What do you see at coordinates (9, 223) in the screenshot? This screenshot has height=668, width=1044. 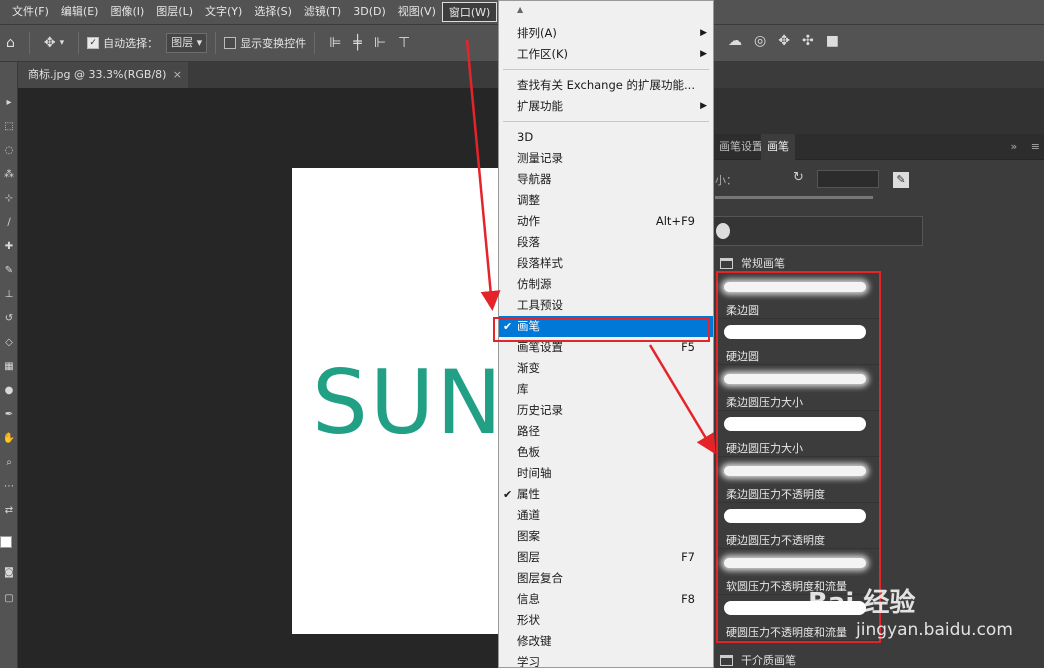 I see `eyedropper-tool-icon: ∕` at bounding box center [9, 223].